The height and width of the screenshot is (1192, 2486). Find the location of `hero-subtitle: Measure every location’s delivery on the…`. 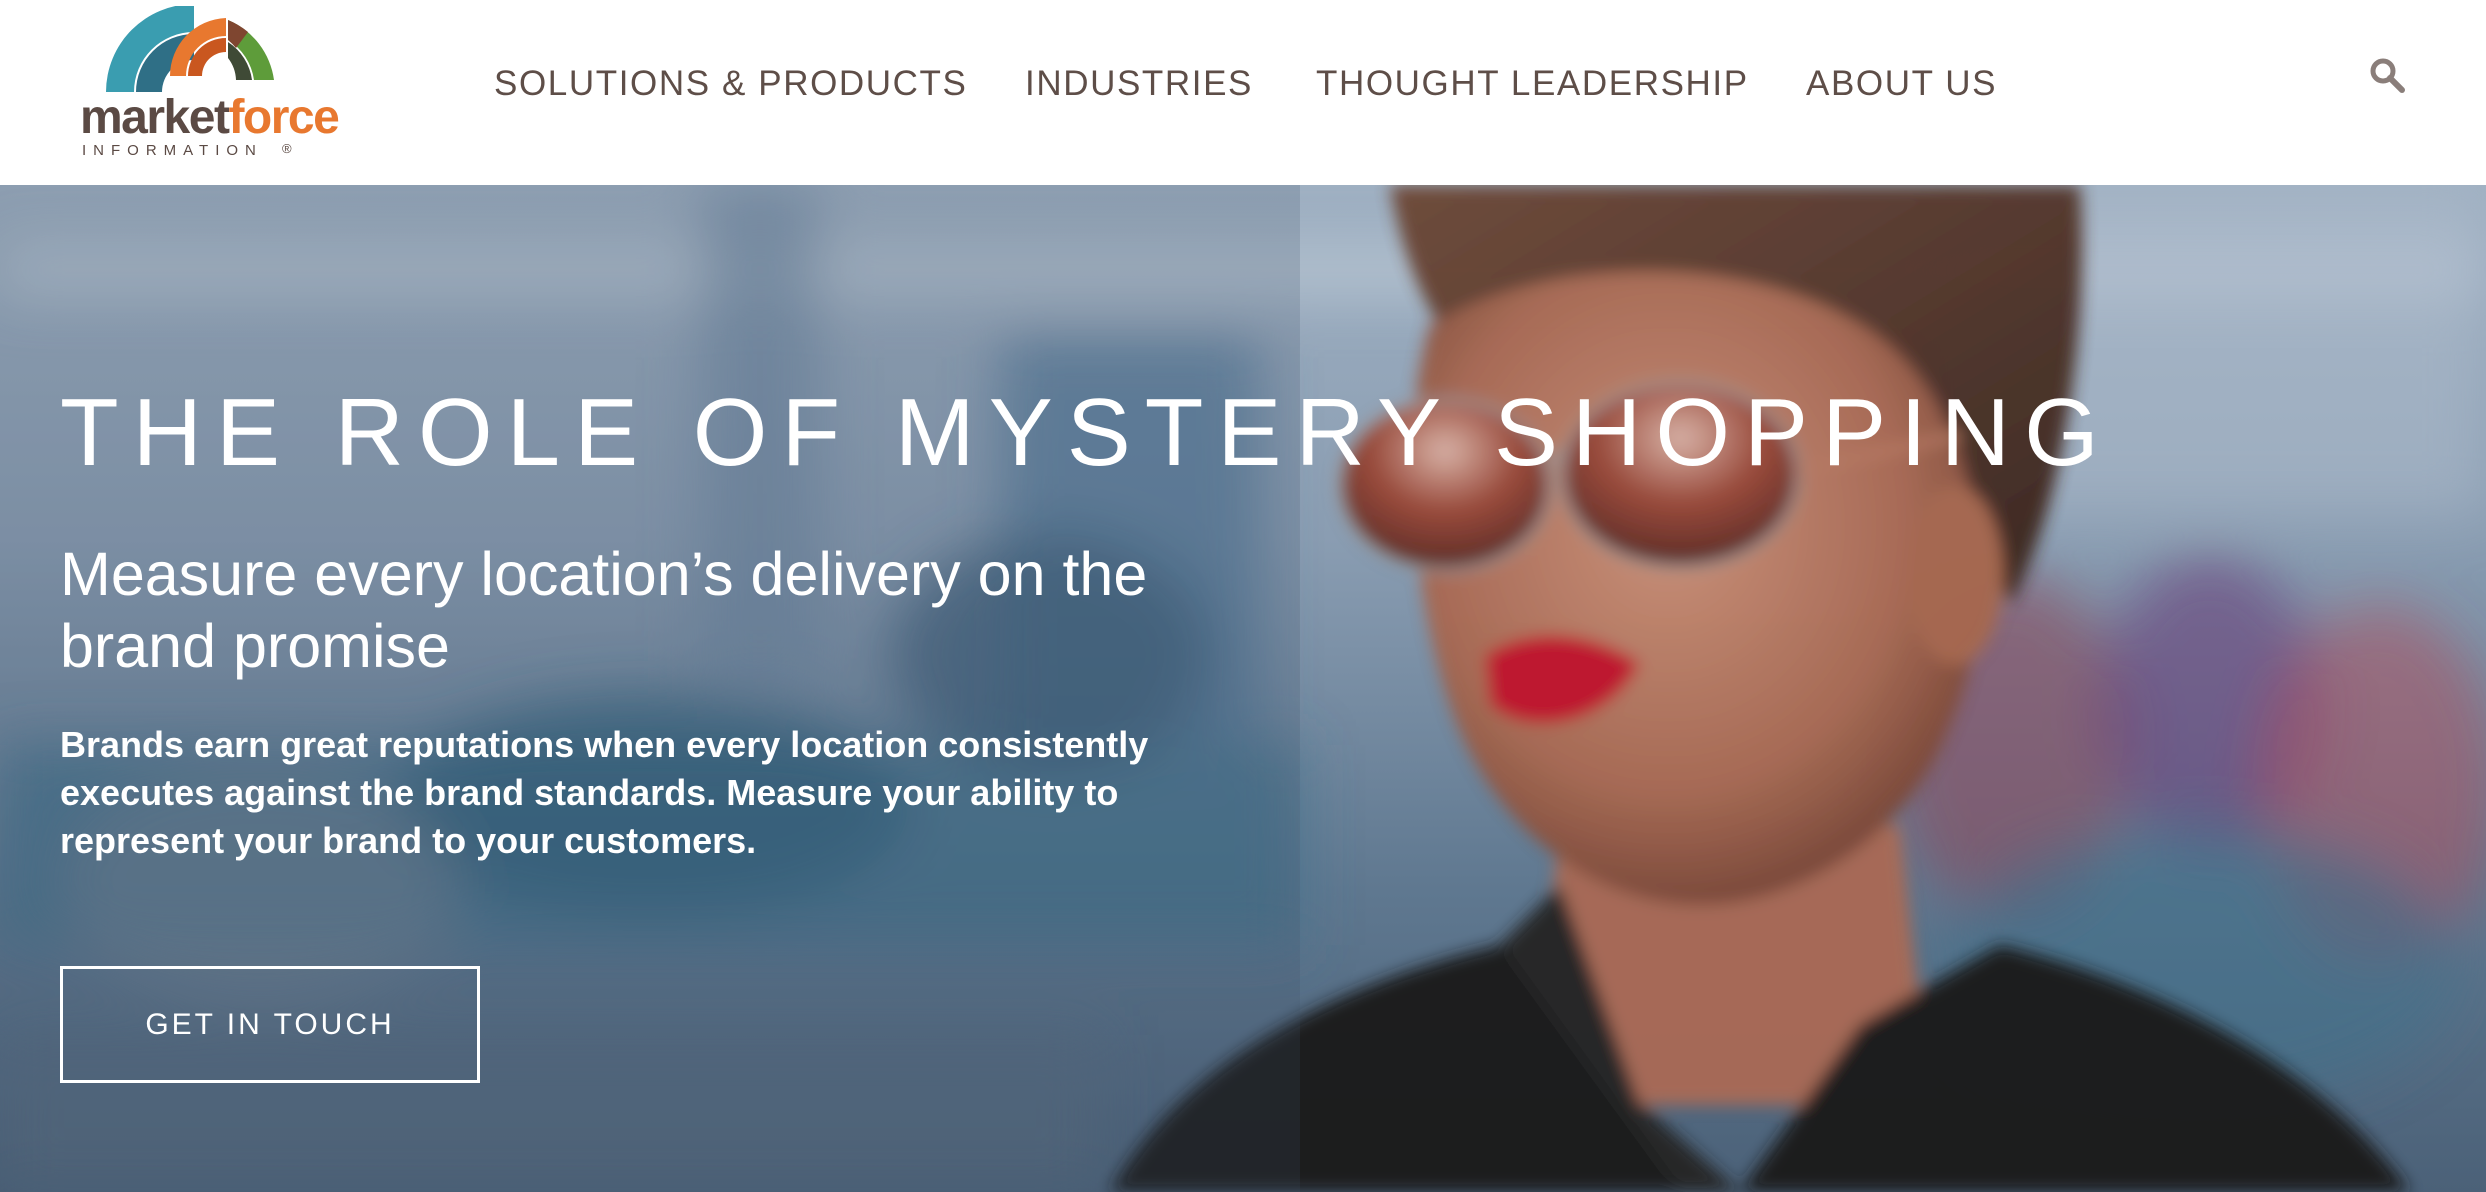

hero-subtitle: Measure every location’s delivery on the… is located at coordinates (604, 610).